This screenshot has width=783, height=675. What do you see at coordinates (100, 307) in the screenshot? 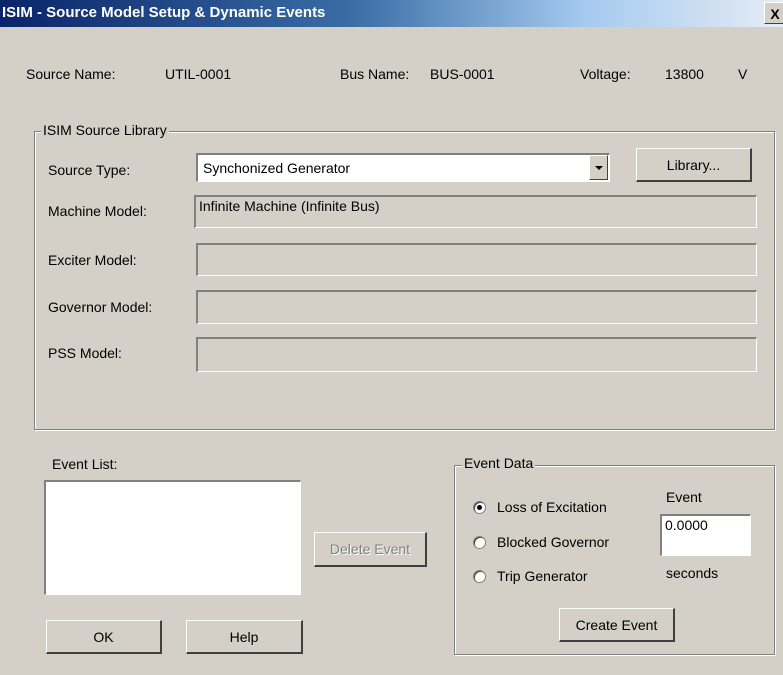
I see `governor-model-label: Governor Model:` at bounding box center [100, 307].